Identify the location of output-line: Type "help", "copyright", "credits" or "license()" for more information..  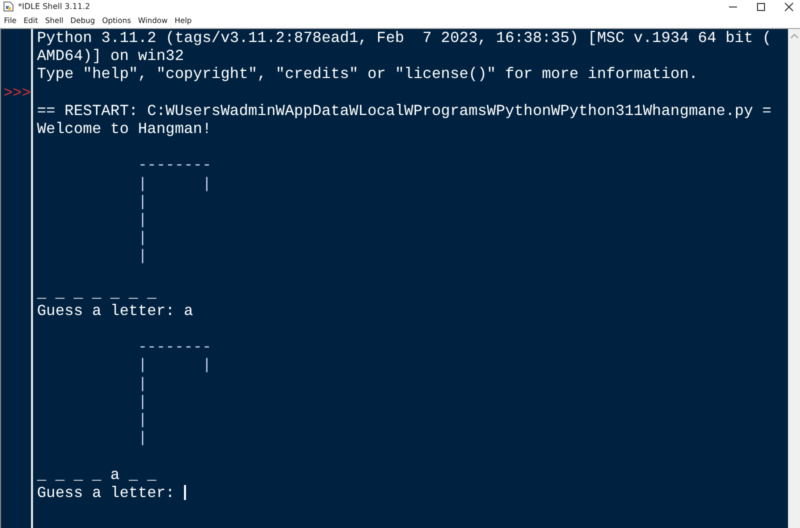
(367, 74).